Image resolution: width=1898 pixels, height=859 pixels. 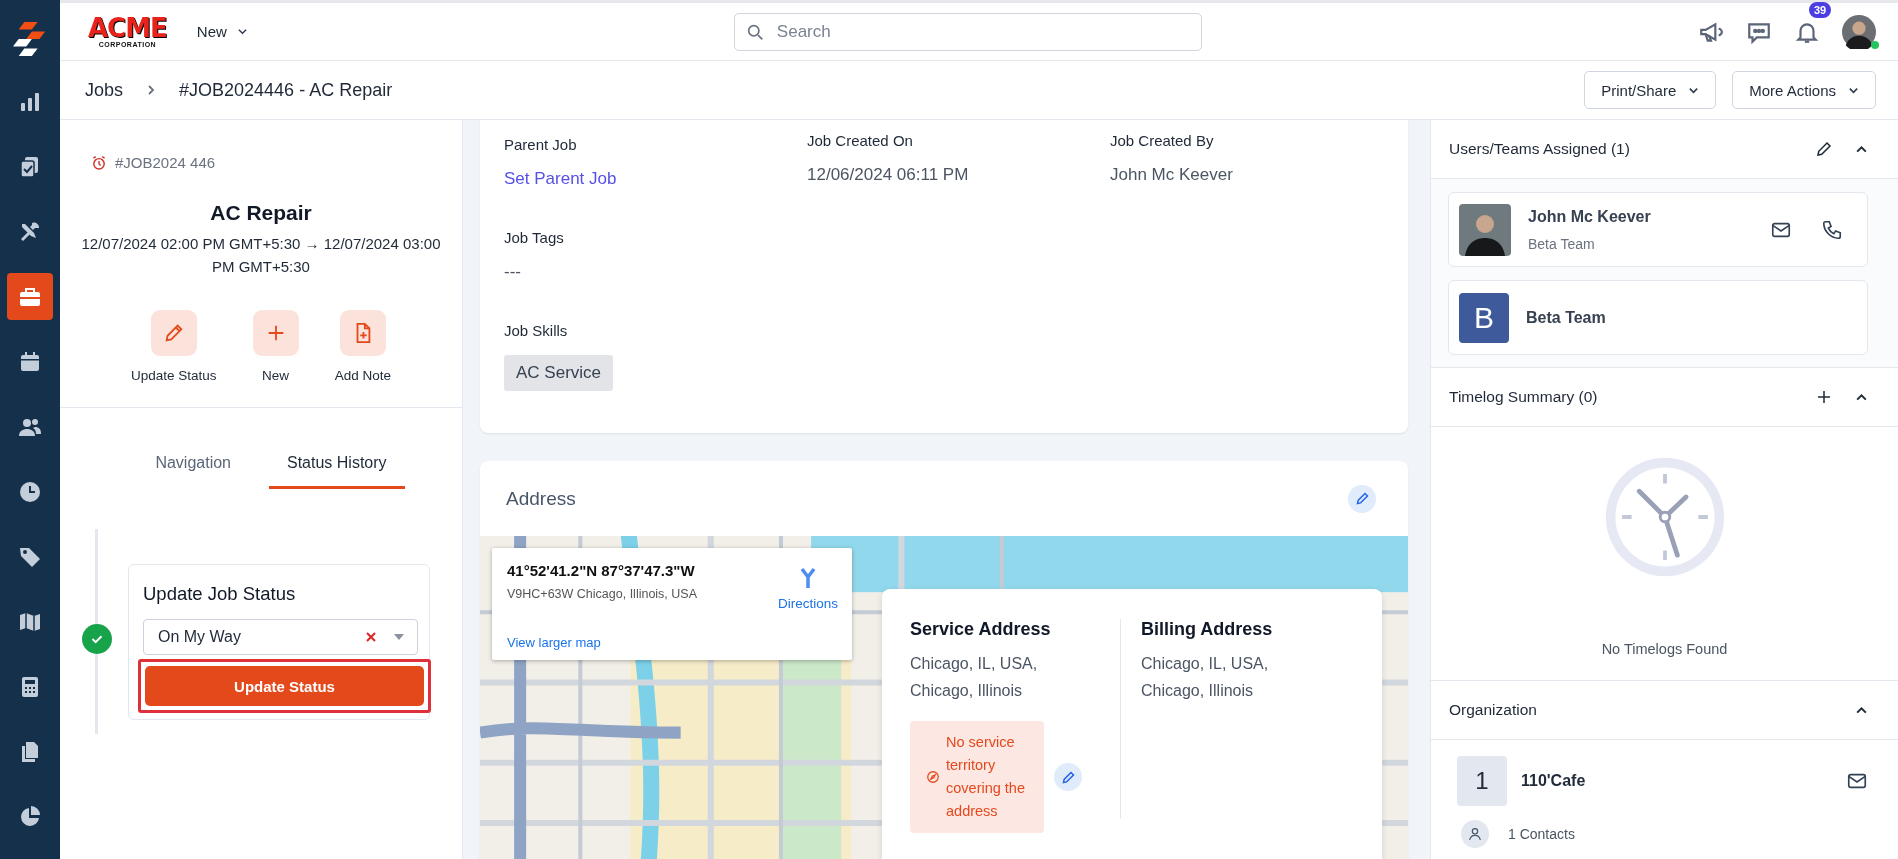 What do you see at coordinates (536, 330) in the screenshot?
I see `field-label: Job Skills` at bounding box center [536, 330].